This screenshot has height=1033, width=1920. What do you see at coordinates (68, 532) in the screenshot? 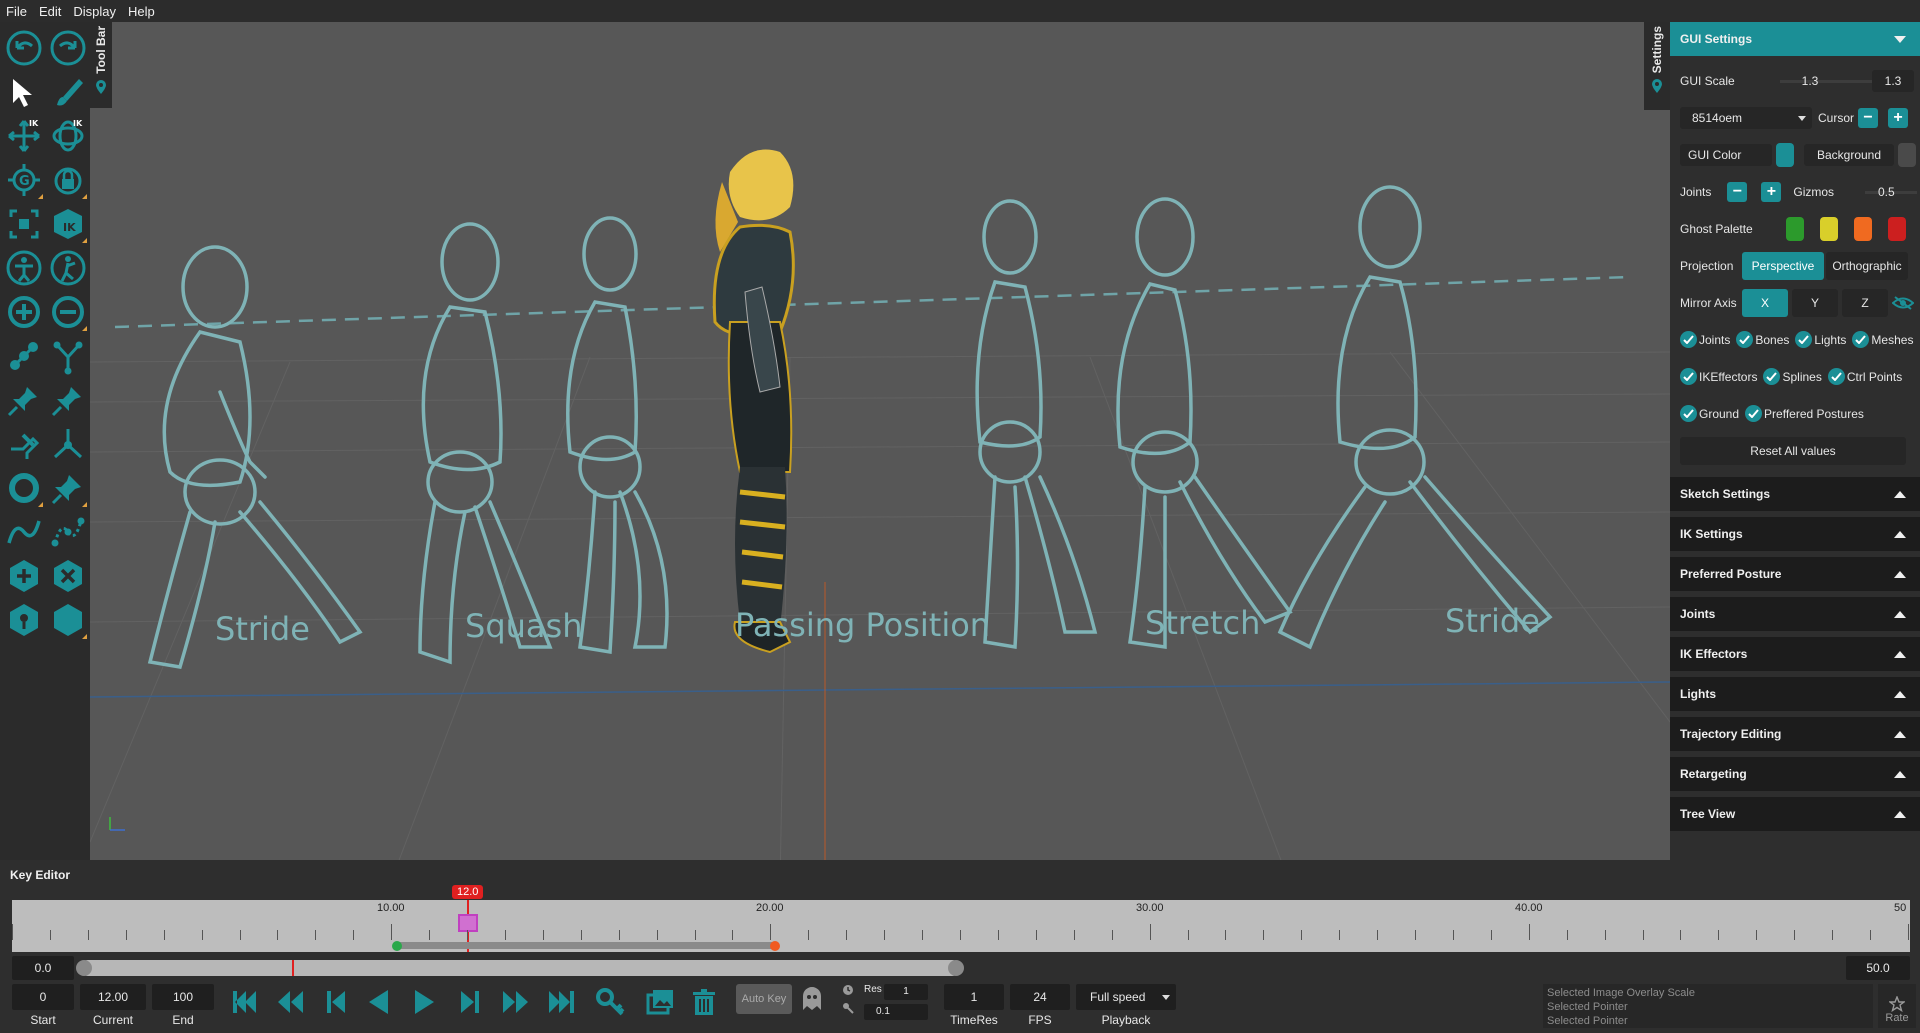
I see `tool-spline-points-button` at bounding box center [68, 532].